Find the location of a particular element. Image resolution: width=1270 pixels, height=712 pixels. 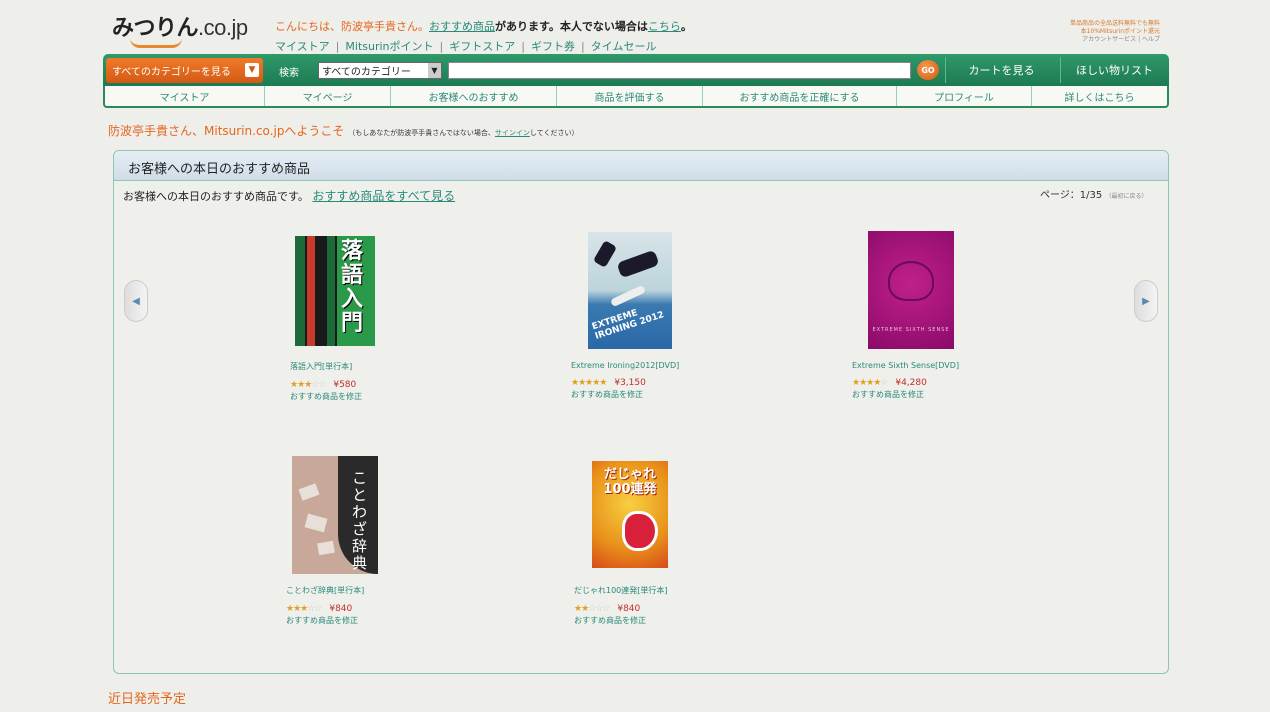

site-logo: みつりん.co.jp is located at coordinates (182, 30).